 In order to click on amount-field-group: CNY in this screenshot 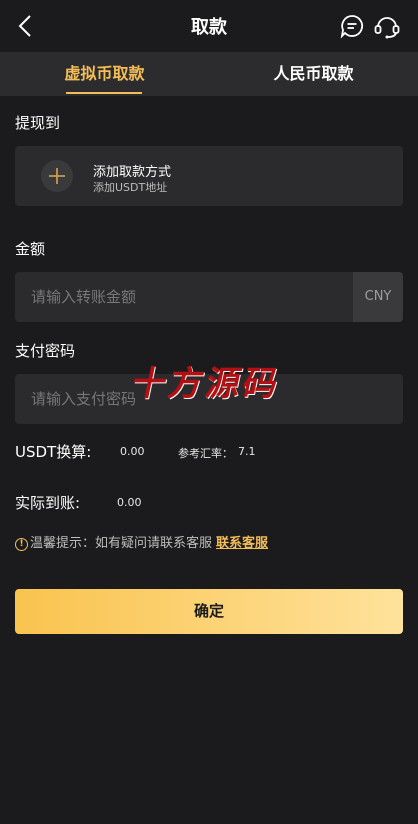, I will do `click(209, 297)`.